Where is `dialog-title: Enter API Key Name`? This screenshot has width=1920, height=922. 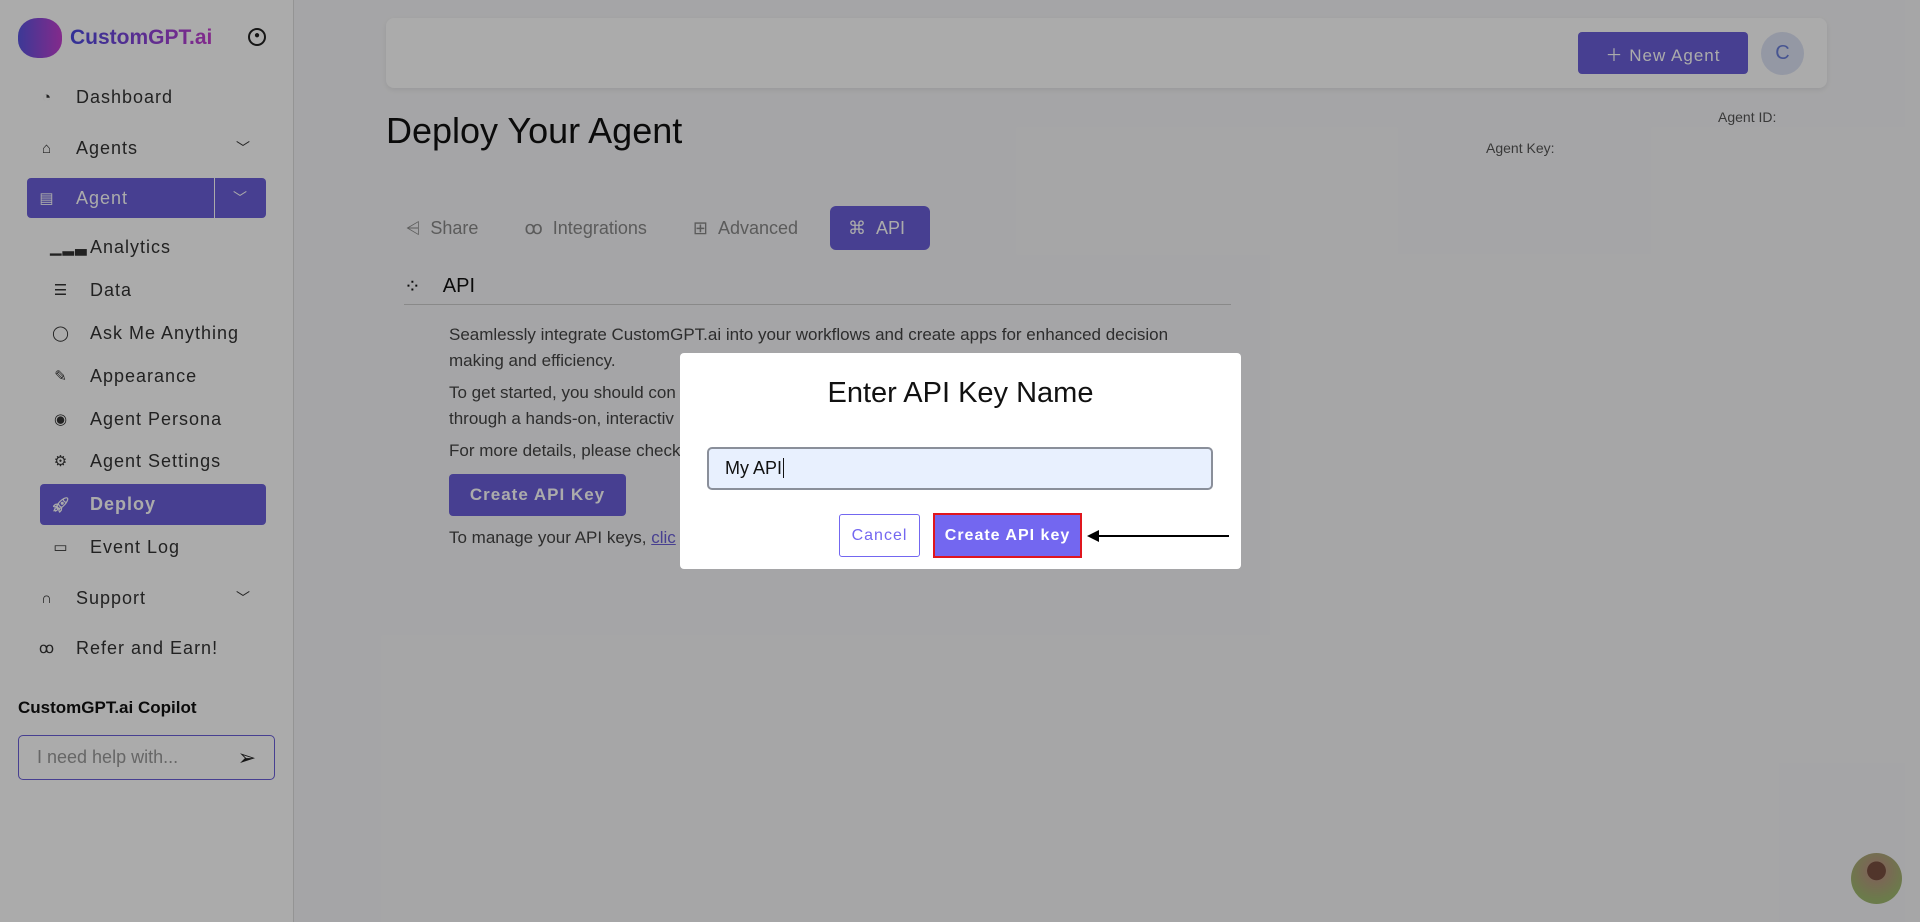 dialog-title: Enter API Key Name is located at coordinates (960, 393).